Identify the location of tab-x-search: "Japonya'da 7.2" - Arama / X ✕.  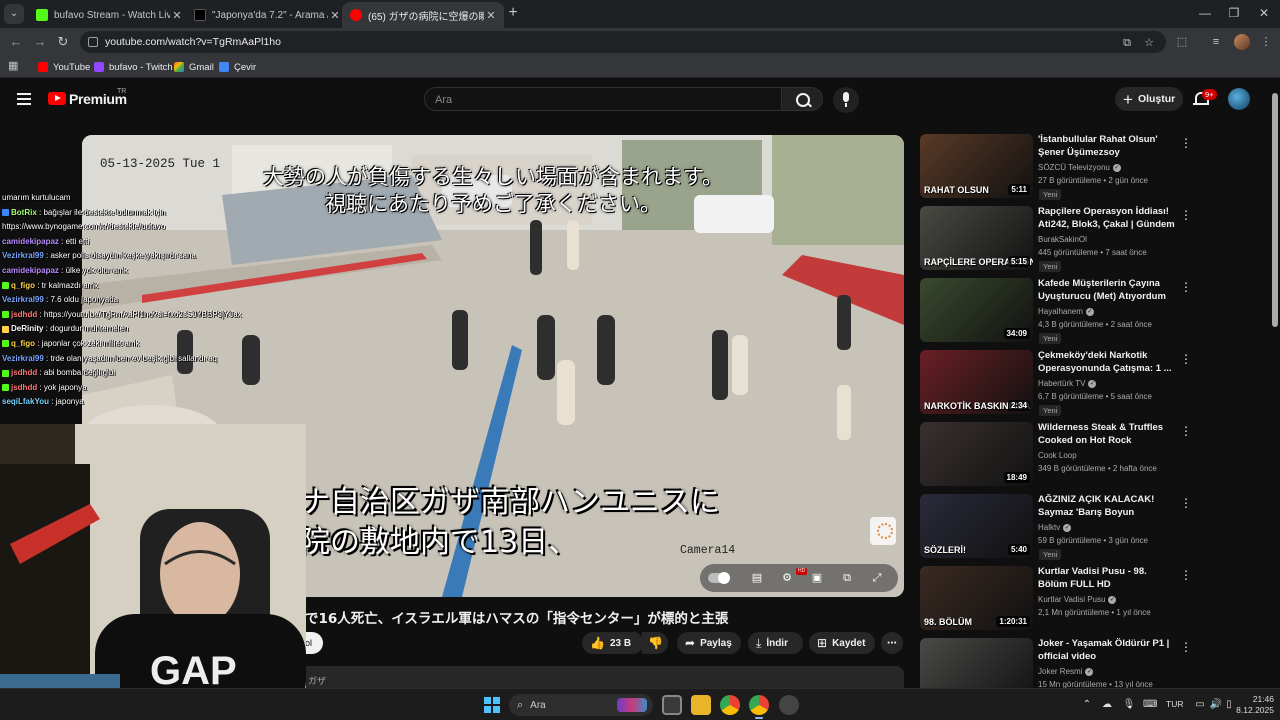
(267, 15).